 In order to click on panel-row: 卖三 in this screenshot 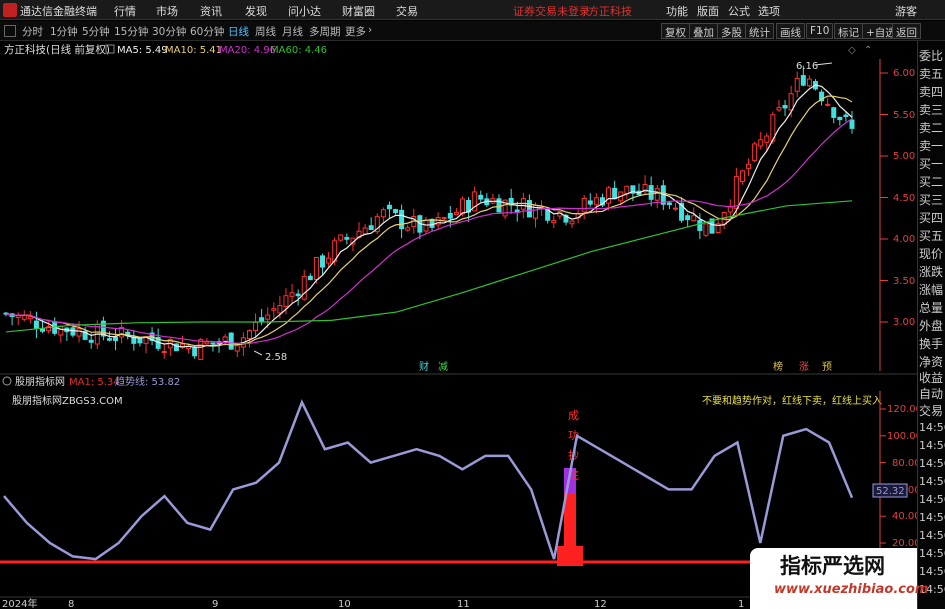, I will do `click(931, 109)`.